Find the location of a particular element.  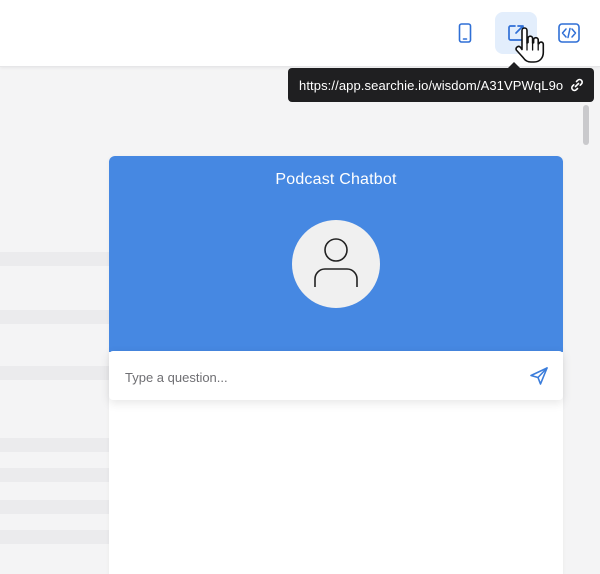

mobile-preview-button is located at coordinates (465, 33).